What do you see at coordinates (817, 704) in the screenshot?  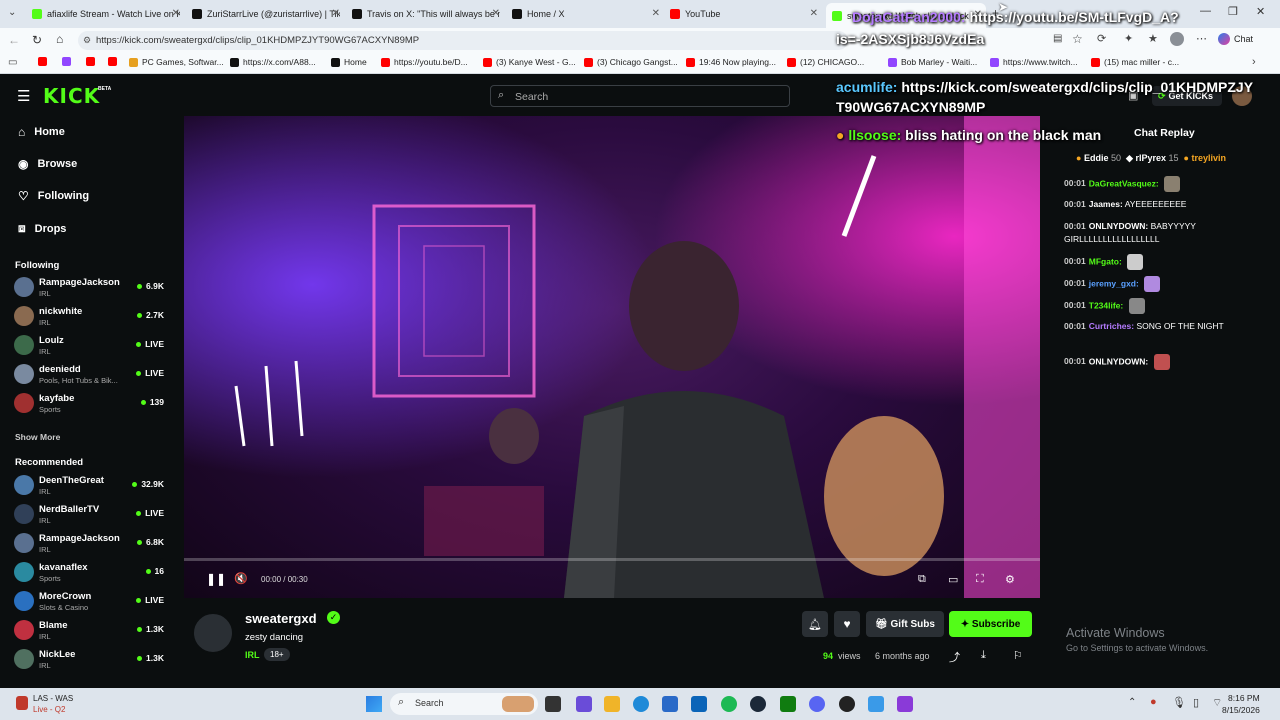 I see `discord-icon` at bounding box center [817, 704].